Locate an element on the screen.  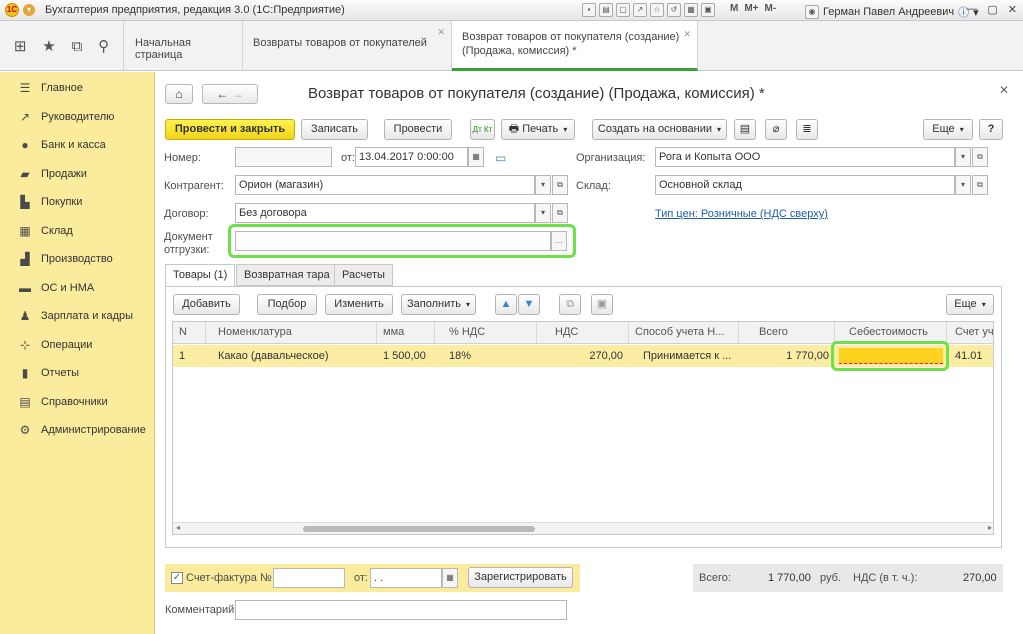
fill-button: Заполнить ▾ is located at coordinates (438, 304).